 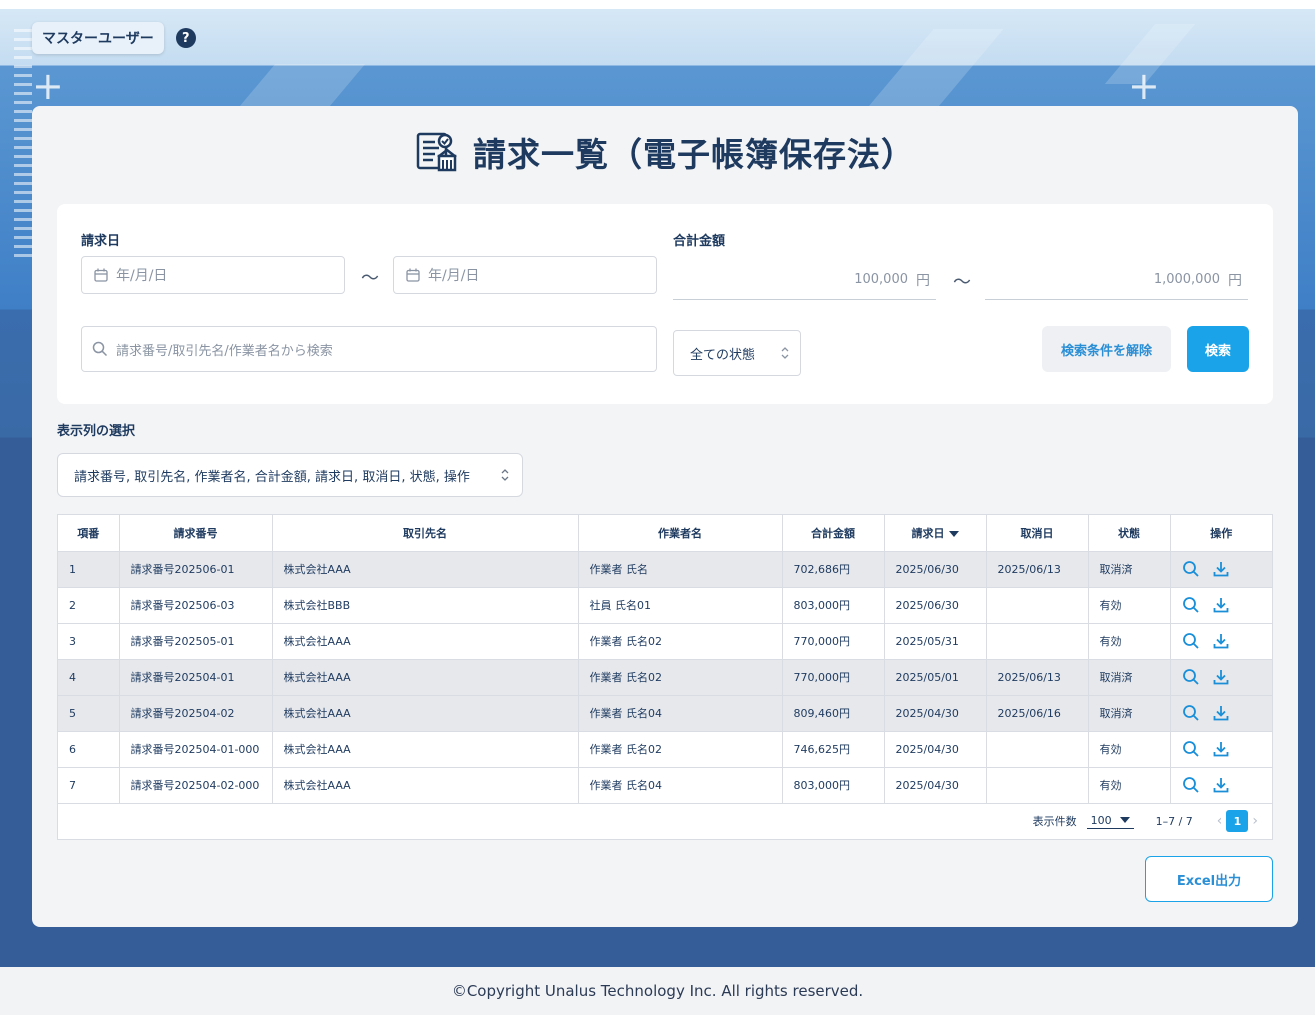 What do you see at coordinates (185, 38) in the screenshot?
I see `help-icon: ?` at bounding box center [185, 38].